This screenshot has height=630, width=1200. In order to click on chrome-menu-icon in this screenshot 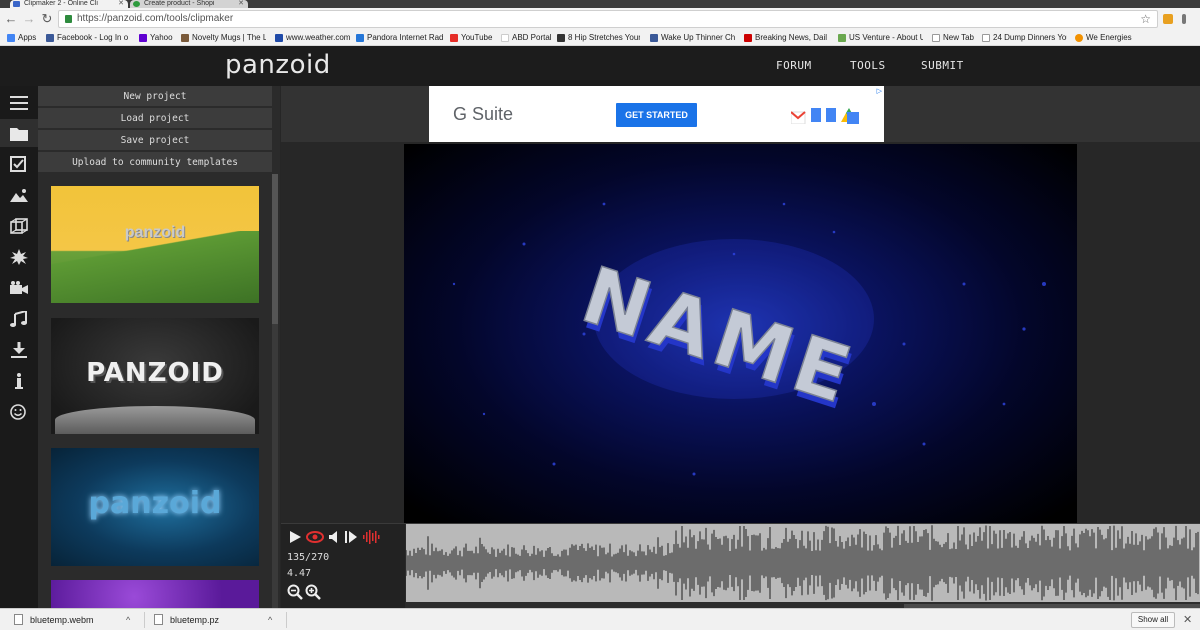, I will do `click(1184, 19)`.